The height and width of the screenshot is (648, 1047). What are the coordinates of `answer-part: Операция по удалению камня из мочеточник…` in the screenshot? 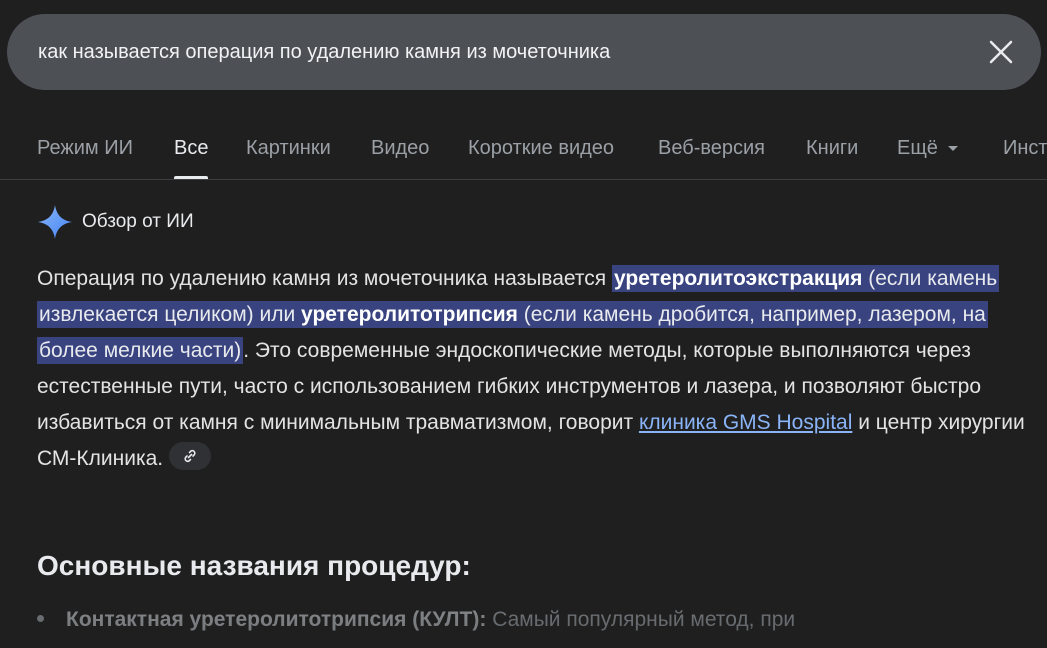 It's located at (324, 278).